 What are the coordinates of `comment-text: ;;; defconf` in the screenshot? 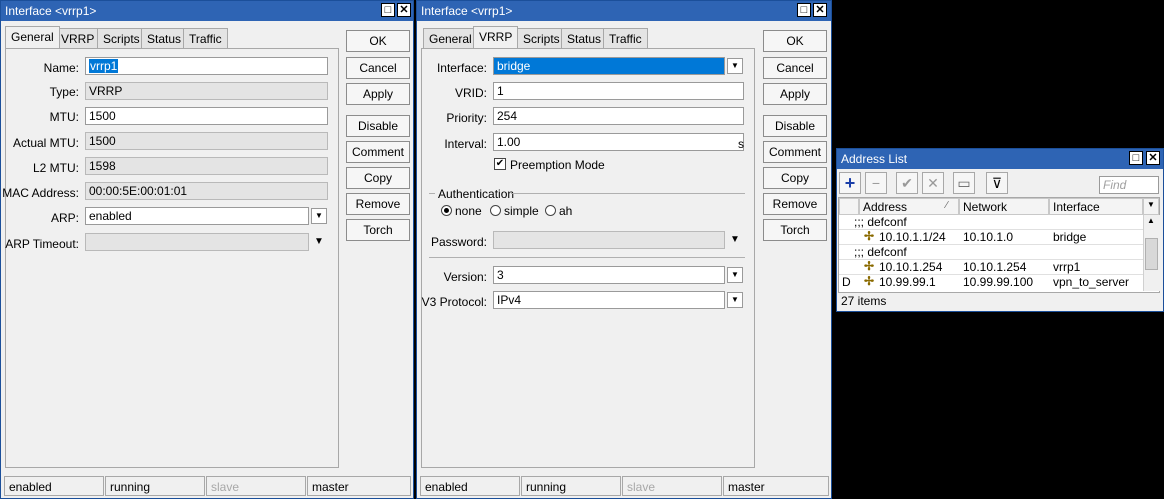 It's located at (880, 252).